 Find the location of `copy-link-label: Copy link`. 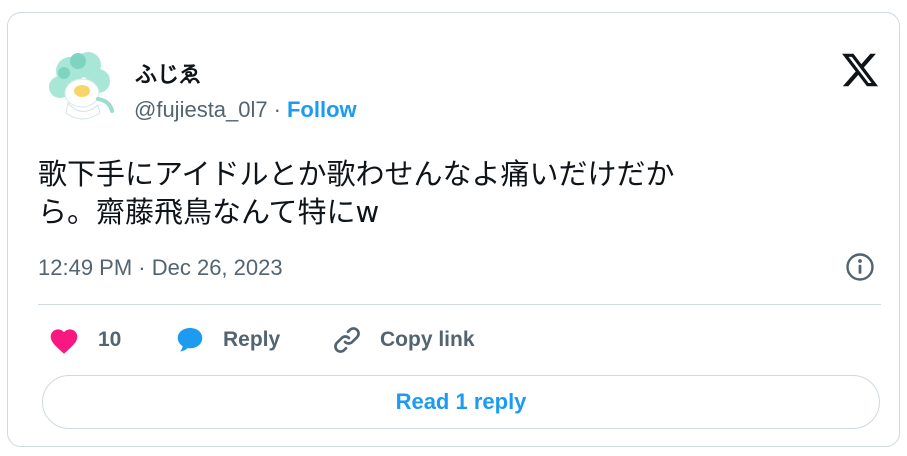

copy-link-label: Copy link is located at coordinates (427, 339).